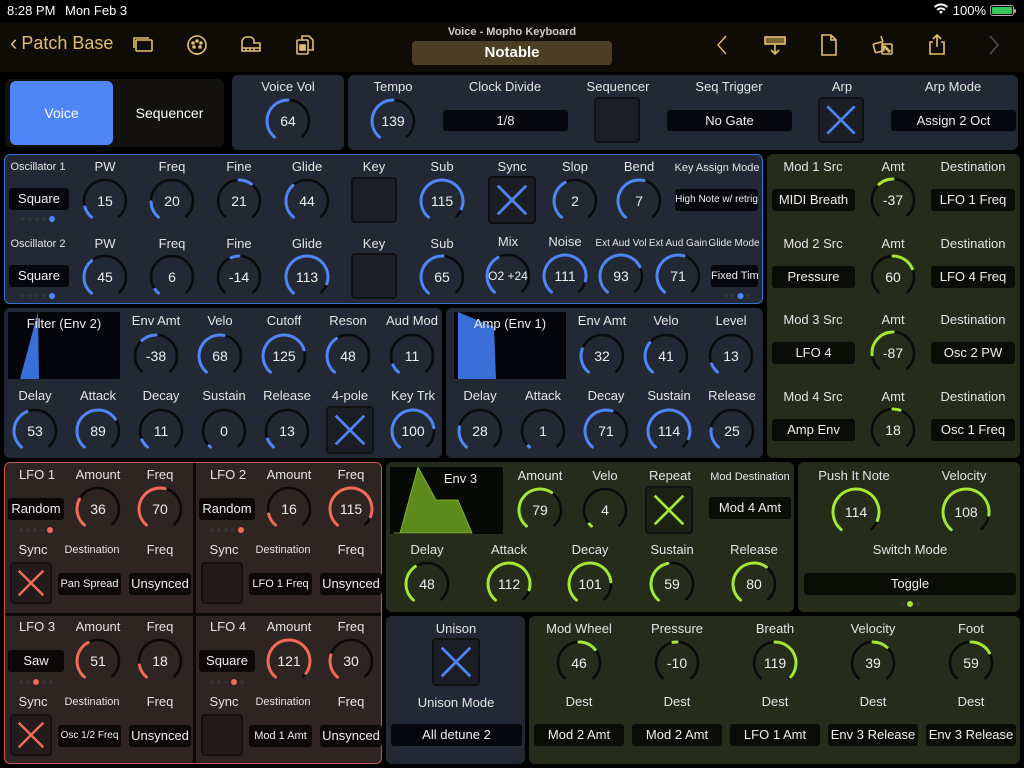 The width and height of the screenshot is (1024, 768). I want to click on amp-sustain-knob: 114, so click(669, 431).